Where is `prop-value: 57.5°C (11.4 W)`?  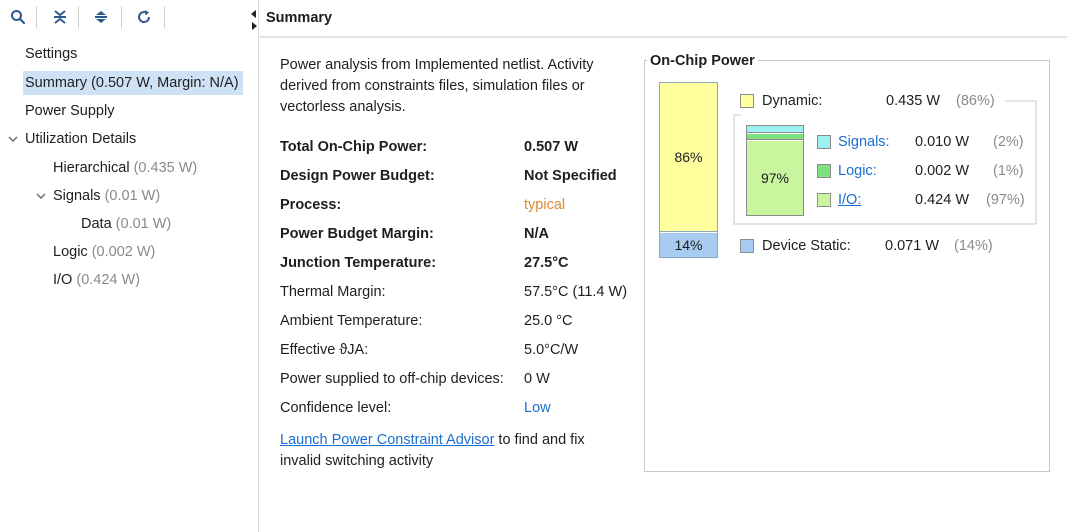
prop-value: 57.5°C (11.4 W) is located at coordinates (576, 292).